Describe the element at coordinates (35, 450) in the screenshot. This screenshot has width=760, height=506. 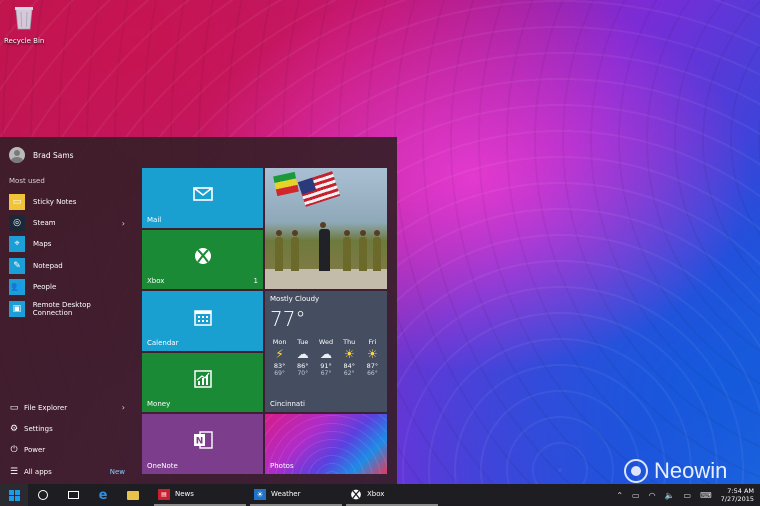
I see `power-label: Power` at that location.